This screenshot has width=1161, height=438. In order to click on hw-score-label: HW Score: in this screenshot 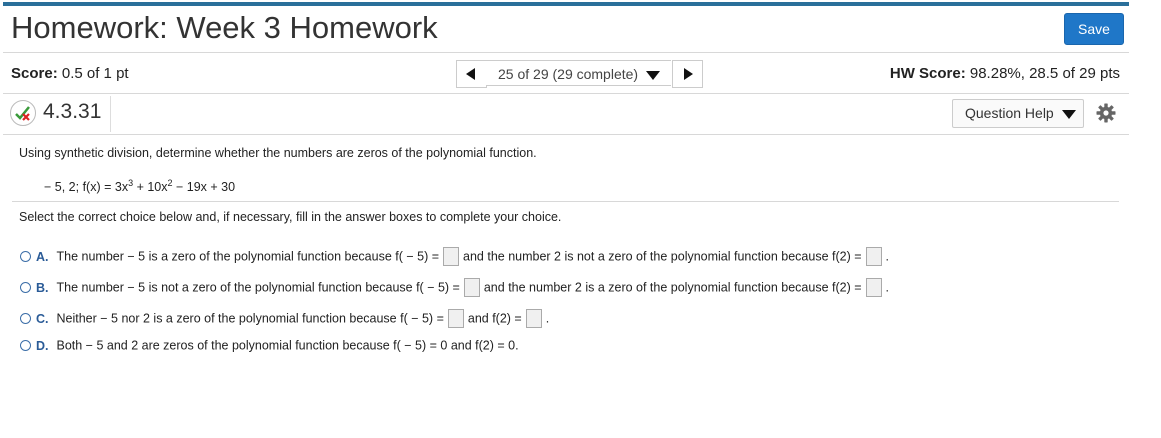, I will do `click(927, 73)`.